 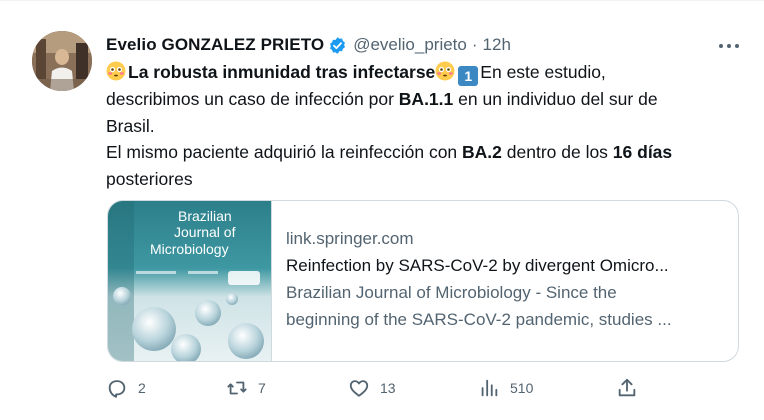 I want to click on reply-button: 2, so click(x=126, y=388).